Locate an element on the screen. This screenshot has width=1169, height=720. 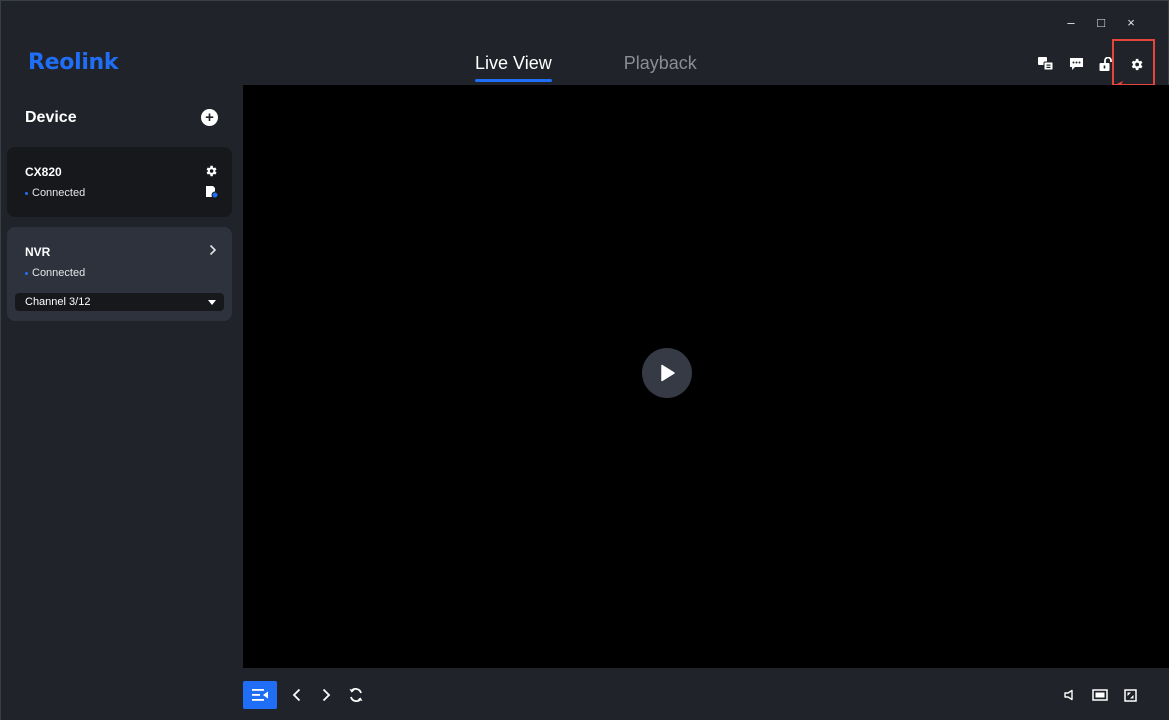
play-button is located at coordinates (667, 373).